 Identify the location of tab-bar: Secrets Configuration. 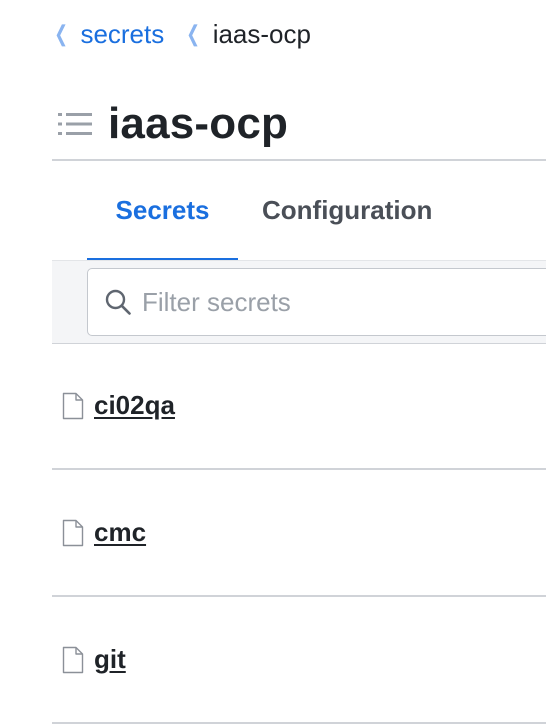
(299, 211).